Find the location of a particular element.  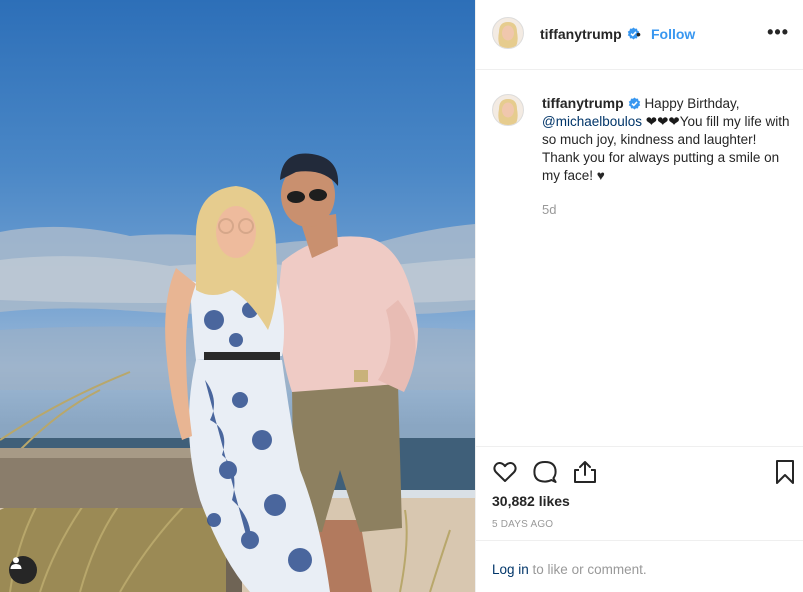

caption-time-ago: 5d is located at coordinates (549, 209).